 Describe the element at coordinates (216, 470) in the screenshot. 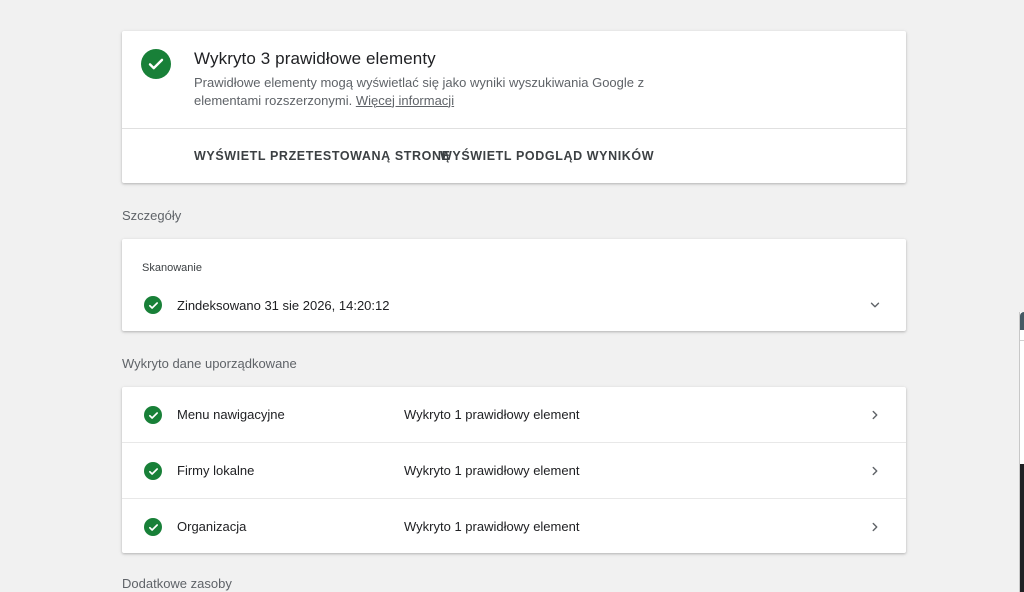

I see `structured-item-name: Firmy lokalne` at that location.